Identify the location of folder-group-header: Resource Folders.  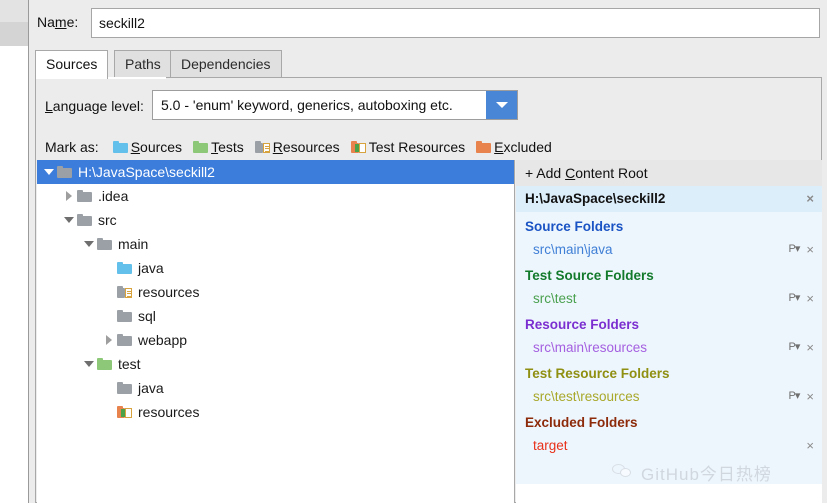
(582, 324).